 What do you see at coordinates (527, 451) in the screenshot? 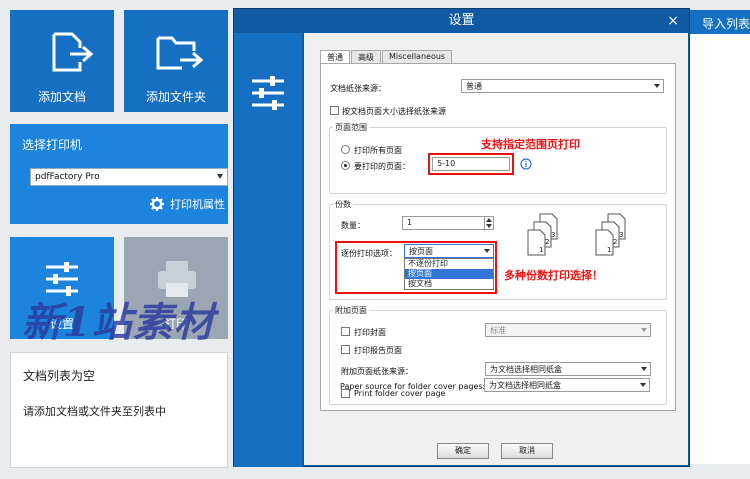
I see `cancel-button: 取消` at bounding box center [527, 451].